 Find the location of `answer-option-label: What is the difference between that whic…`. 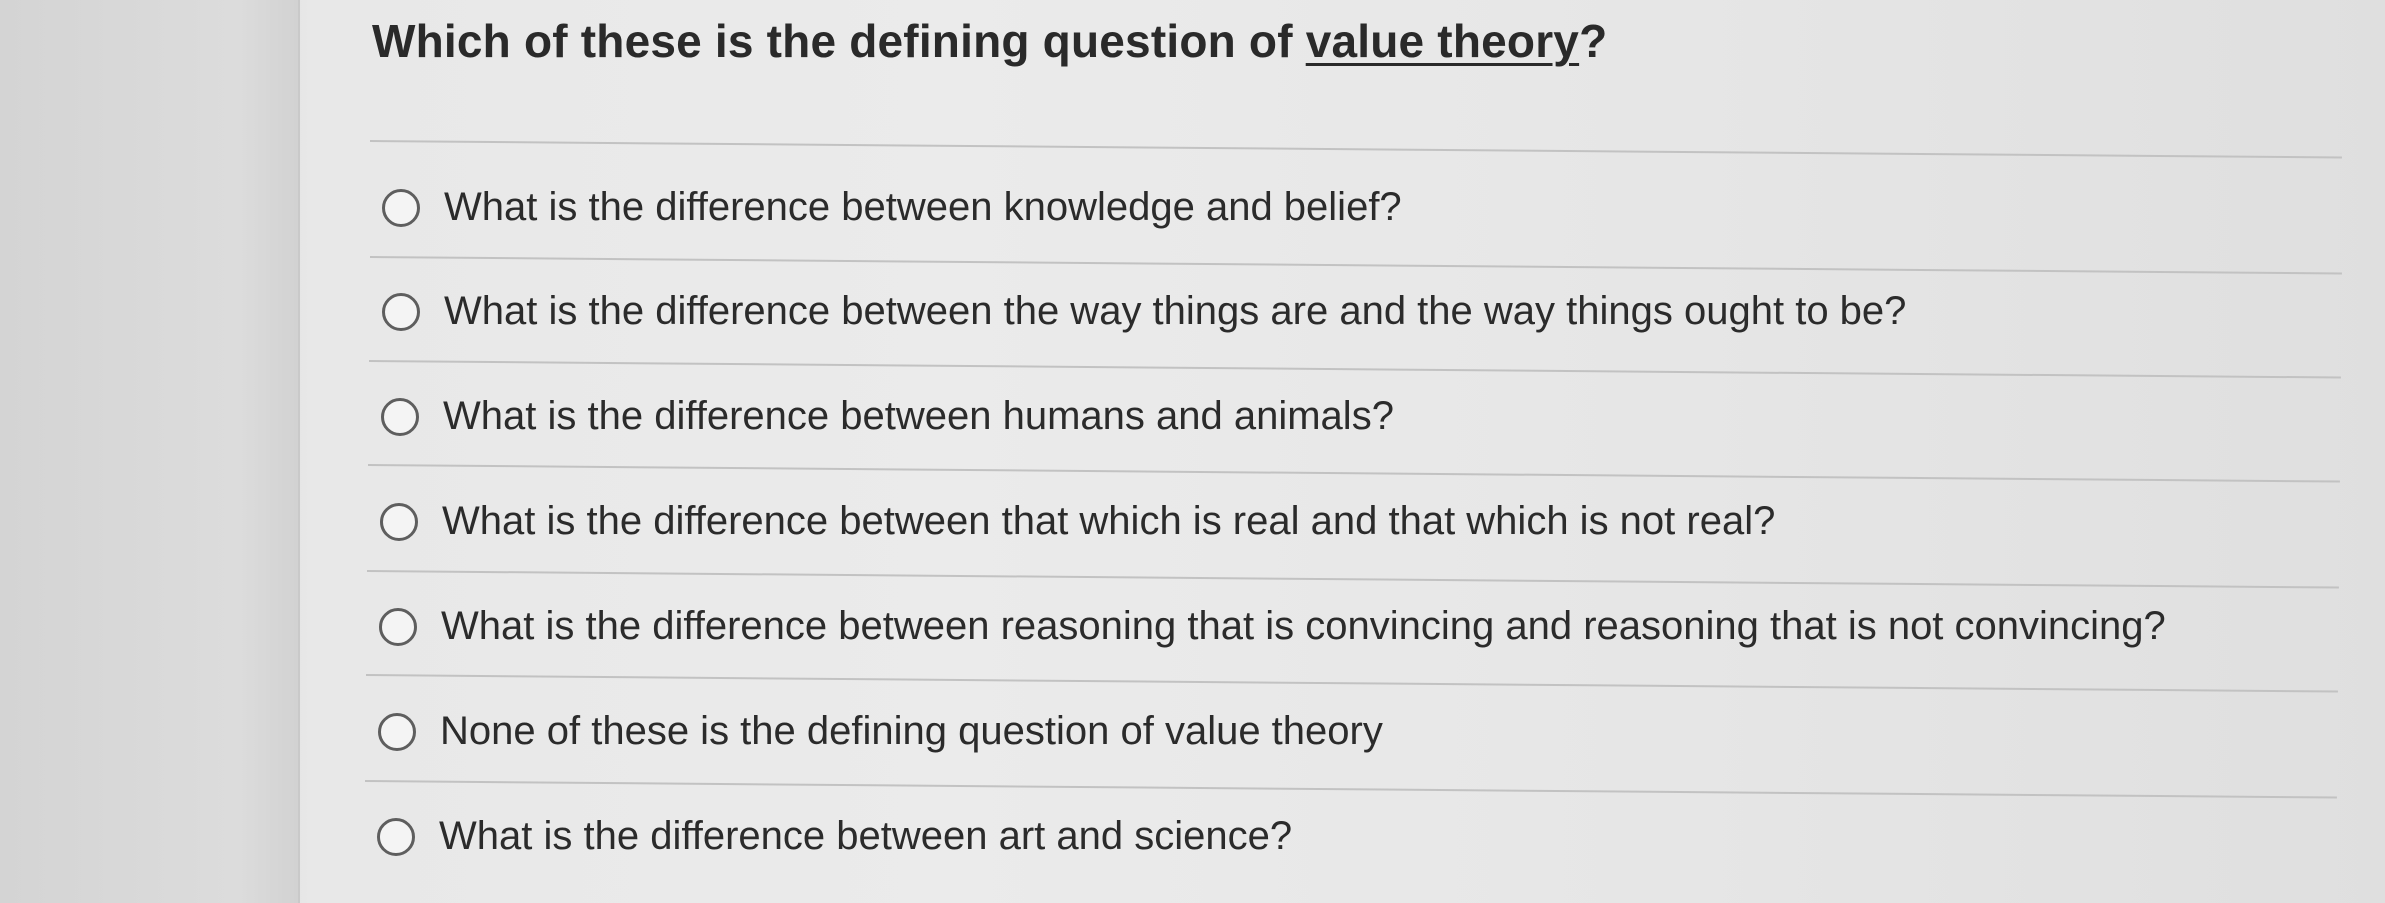

answer-option-label: What is the difference between that whic… is located at coordinates (1109, 521).